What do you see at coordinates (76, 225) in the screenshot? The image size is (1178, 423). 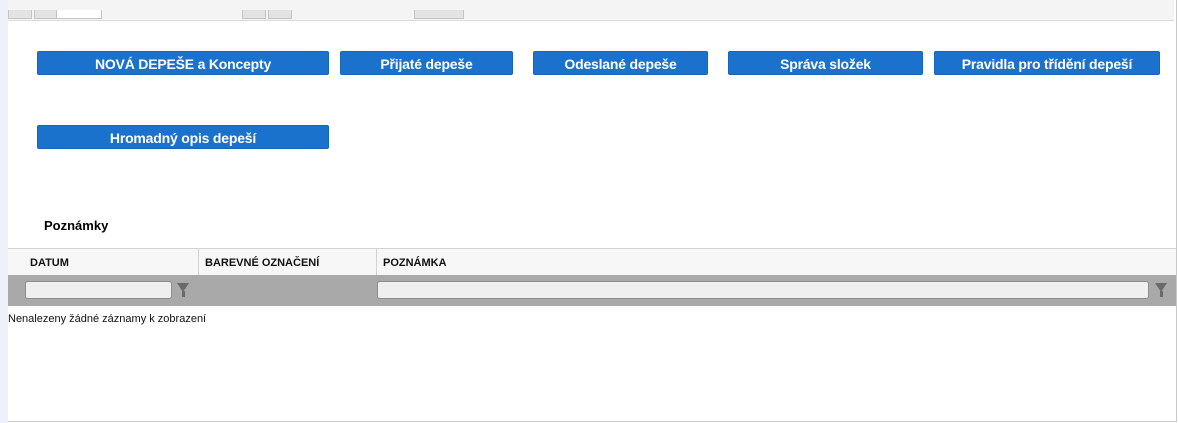 I see `notes-section-title: Poznámky` at bounding box center [76, 225].